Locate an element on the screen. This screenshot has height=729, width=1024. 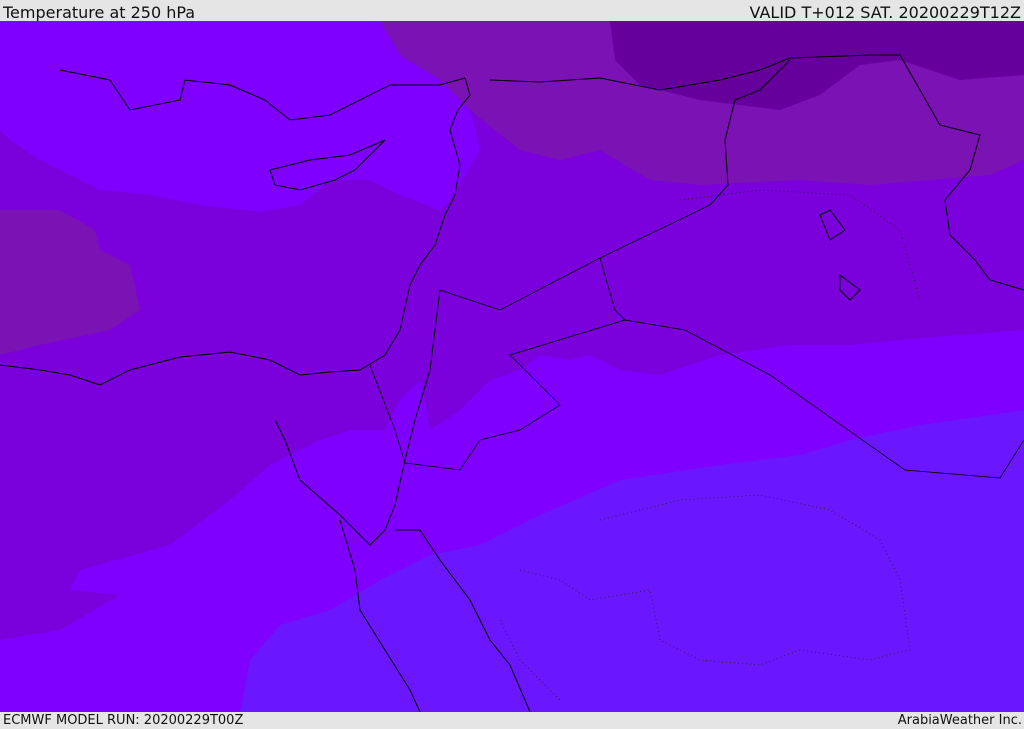
map-title: Temperature at 250 hPa is located at coordinates (99, 12).